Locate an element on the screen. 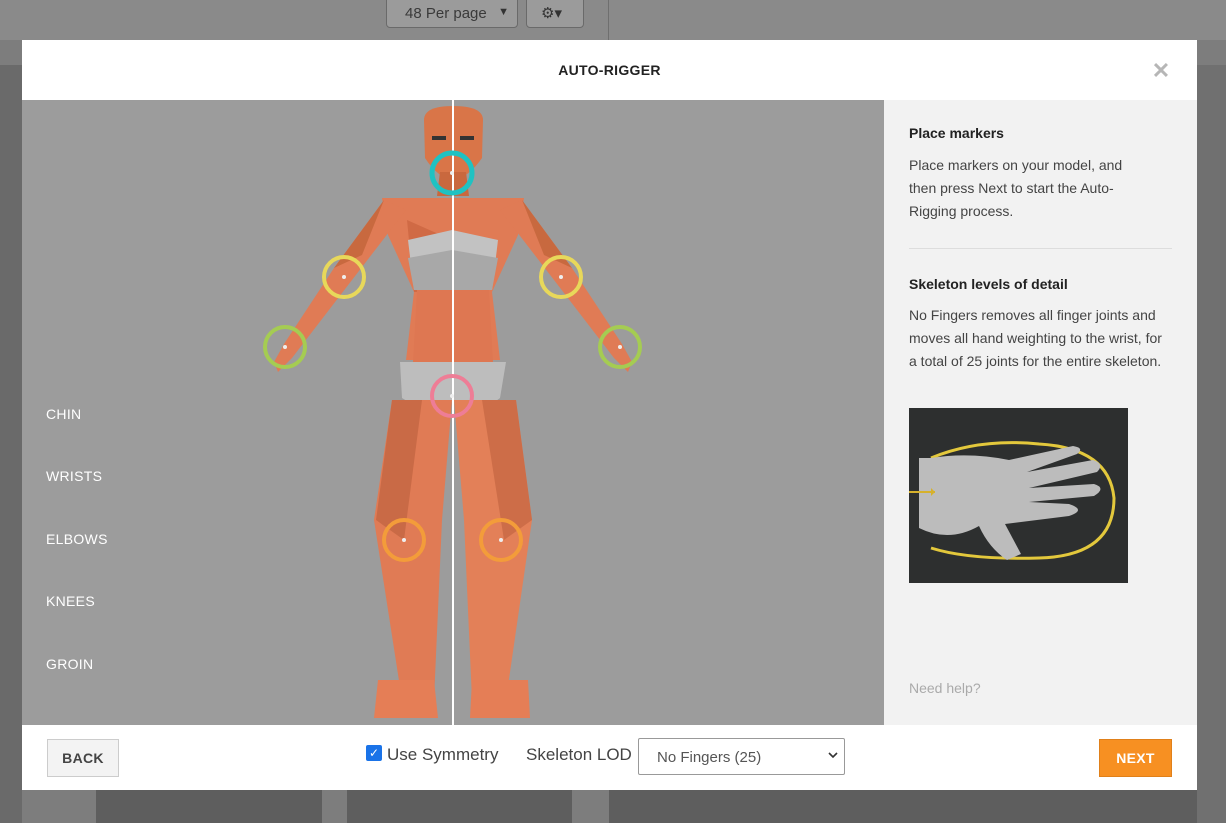 Image resolution: width=1226 pixels, height=823 pixels. use-symmetry-checkbox: ✓ is located at coordinates (374, 753).